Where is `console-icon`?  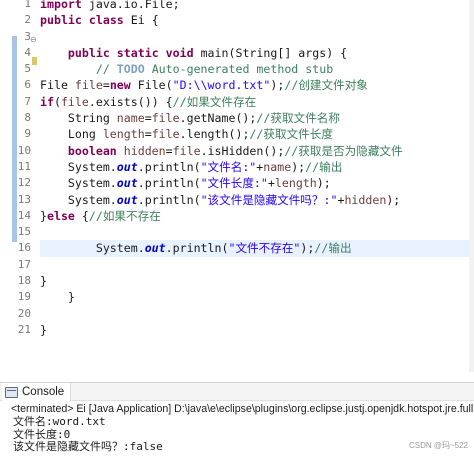 console-icon is located at coordinates (11, 392).